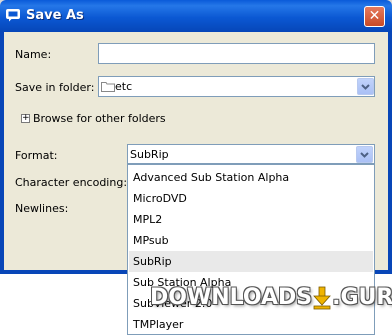 The height and width of the screenshot is (335, 392). Describe the element at coordinates (55, 87) in the screenshot. I see `save-in-folder-label: Save in folder:` at that location.